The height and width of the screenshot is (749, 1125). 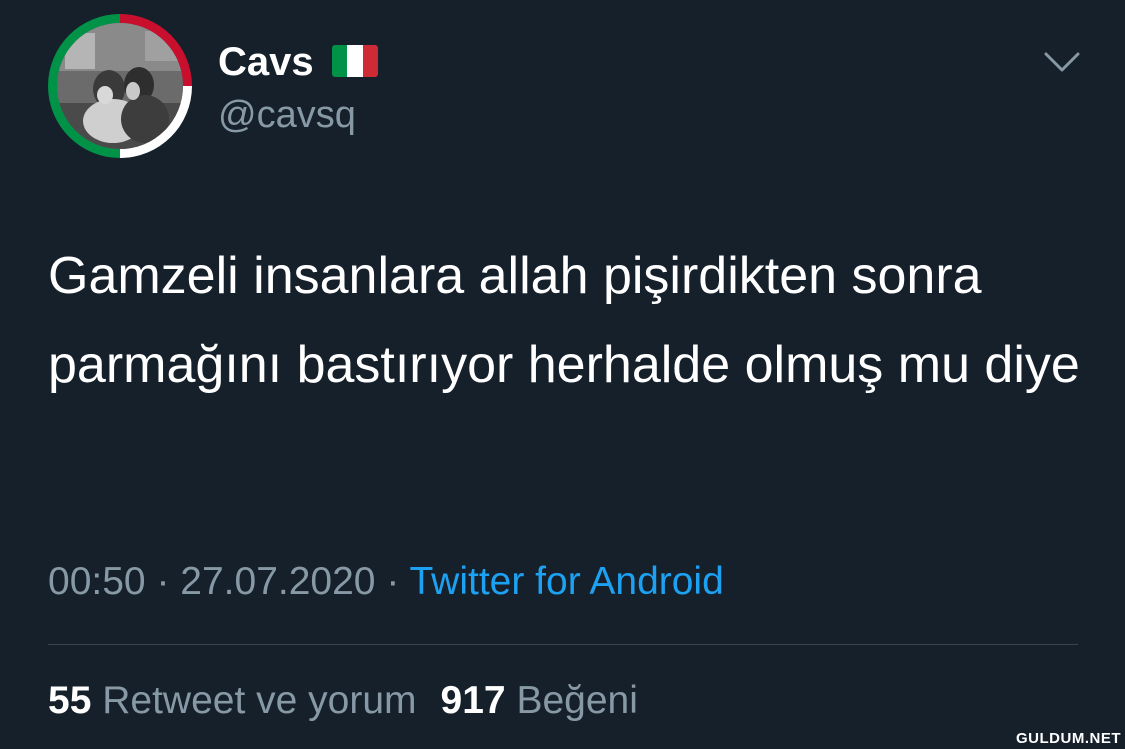 I want to click on likes-label: Beğeni, so click(x=577, y=700).